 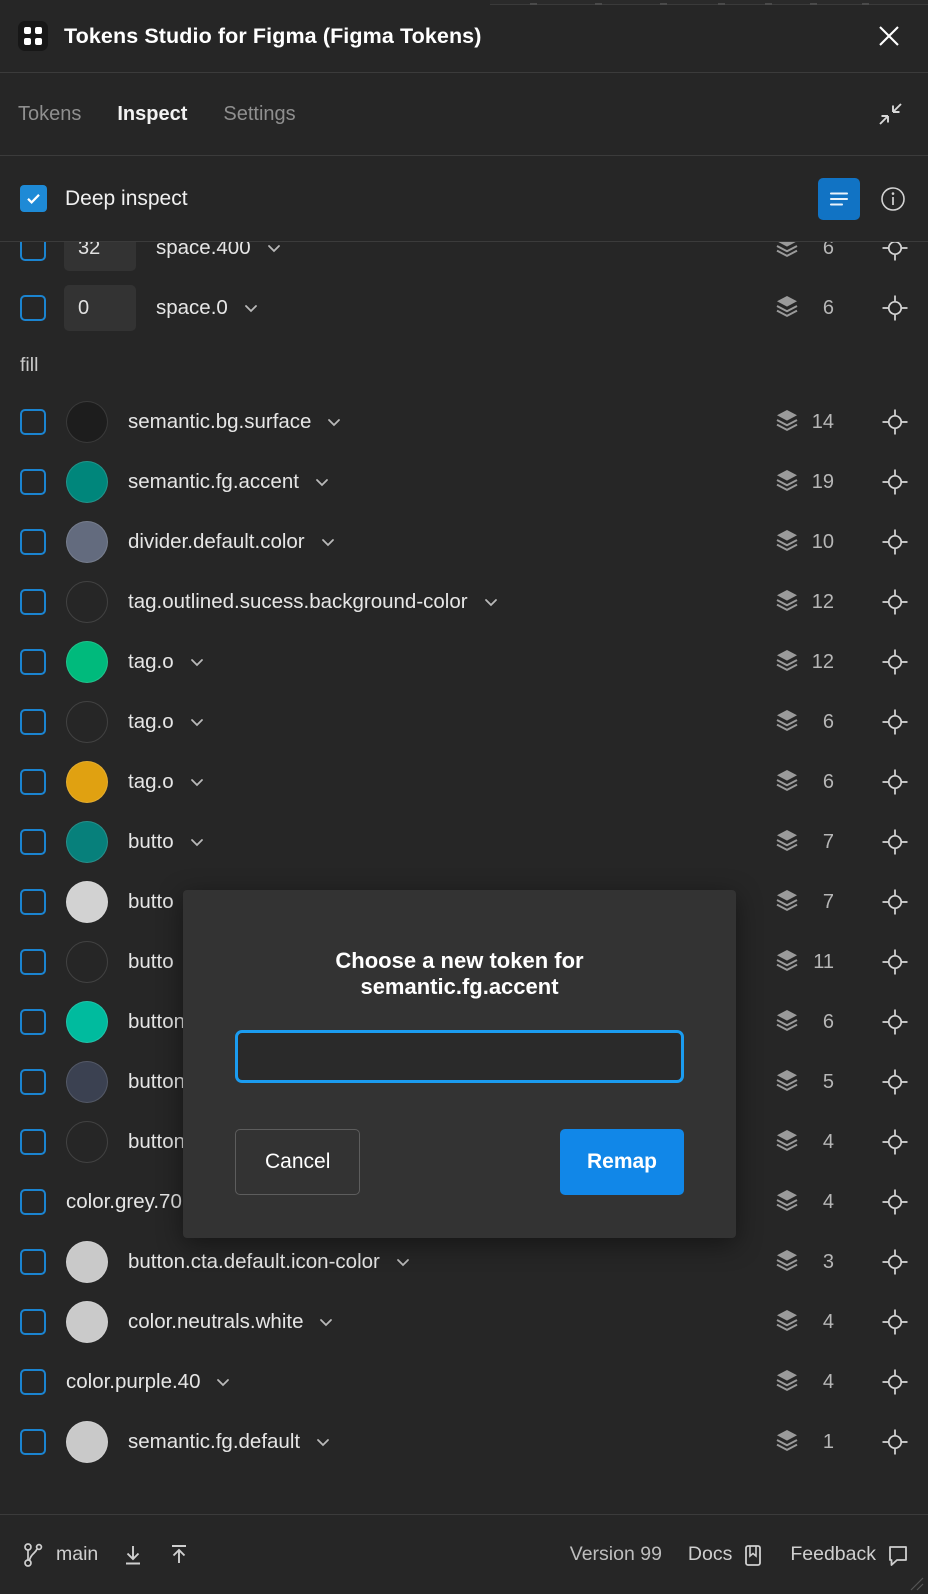 I want to click on token-row: color.neutrals.white 4, so click(x=464, y=1322).